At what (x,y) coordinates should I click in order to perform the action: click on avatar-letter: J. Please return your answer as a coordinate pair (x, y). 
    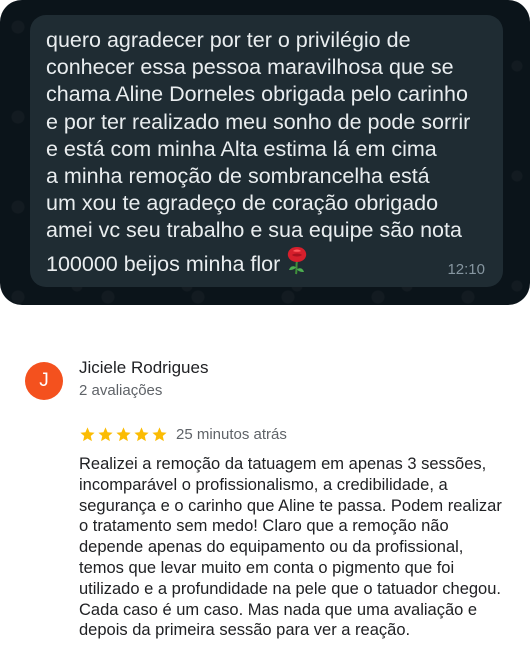
    Looking at the image, I should click on (44, 380).